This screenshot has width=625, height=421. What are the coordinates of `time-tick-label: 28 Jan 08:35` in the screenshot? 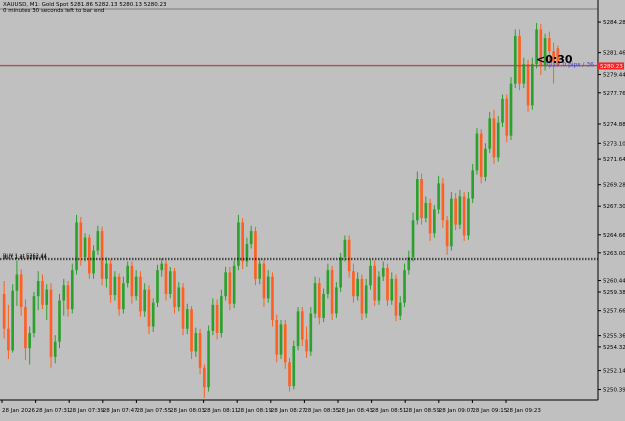 It's located at (321, 411).